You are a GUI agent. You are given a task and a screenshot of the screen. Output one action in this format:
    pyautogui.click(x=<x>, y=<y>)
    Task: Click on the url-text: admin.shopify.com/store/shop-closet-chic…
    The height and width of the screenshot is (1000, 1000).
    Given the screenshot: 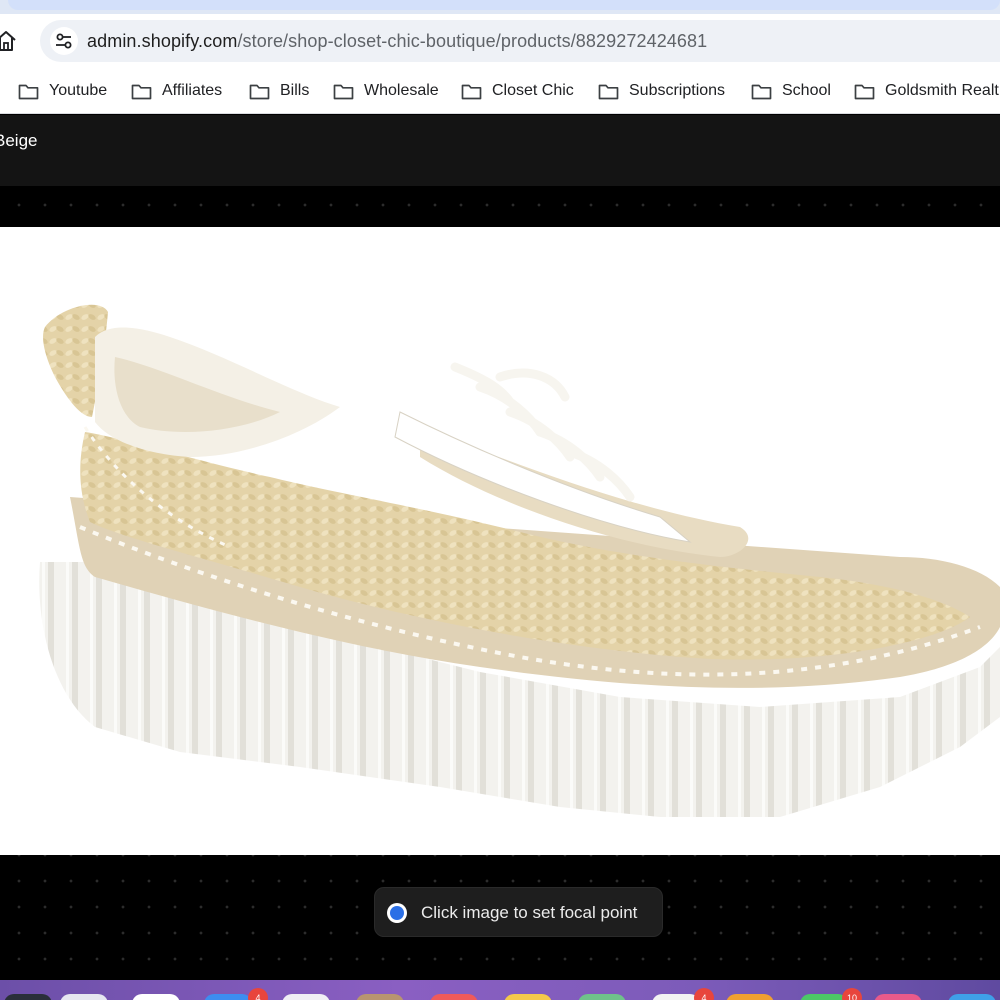 What is the action you would take?
    pyautogui.click(x=397, y=41)
    